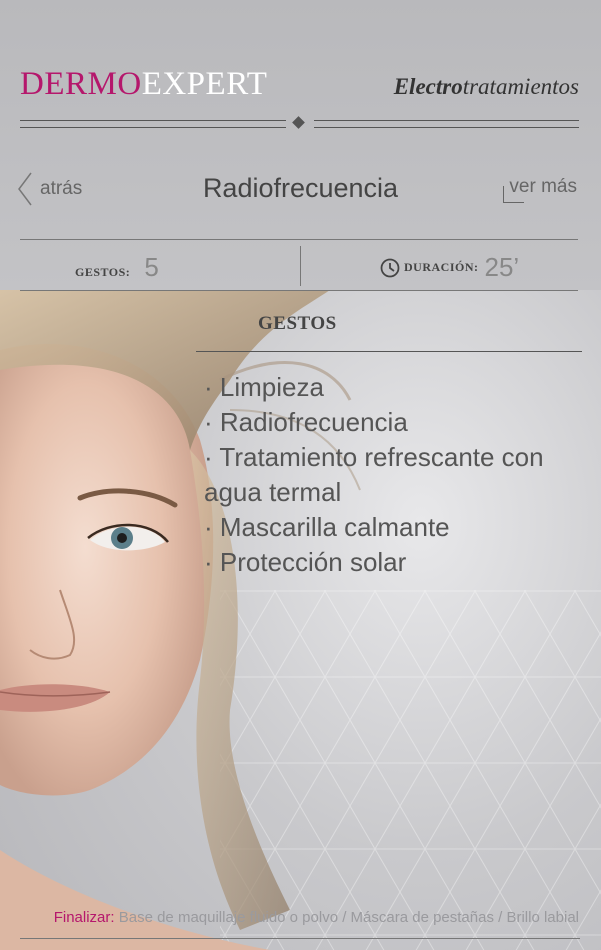  I want to click on stats-top-divider, so click(299, 239).